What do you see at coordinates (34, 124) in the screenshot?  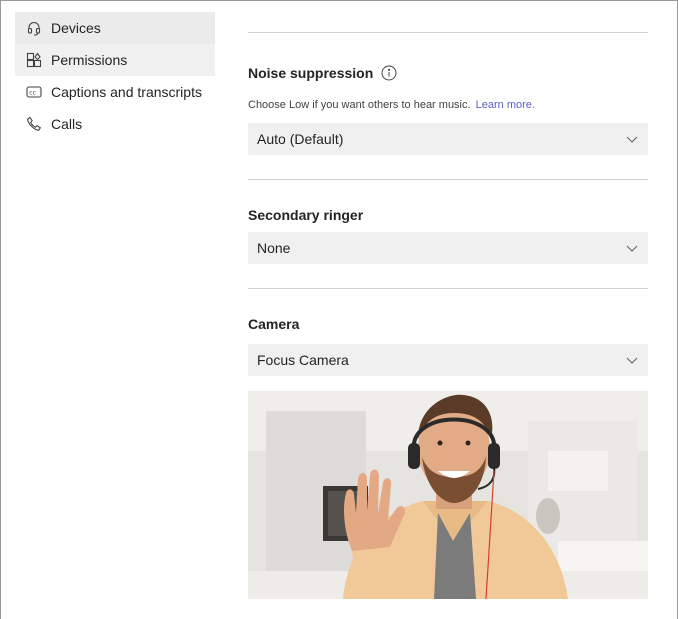 I see `phone-icon` at bounding box center [34, 124].